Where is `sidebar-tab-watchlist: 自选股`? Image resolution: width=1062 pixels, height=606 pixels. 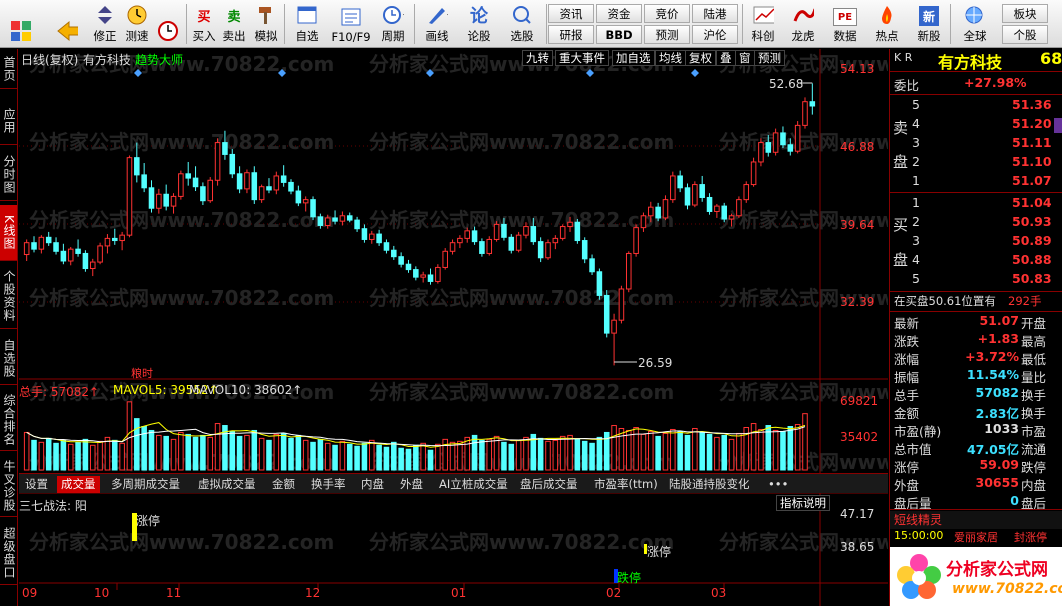
sidebar-tab-watchlist: 自选股 is located at coordinates (8, 359).